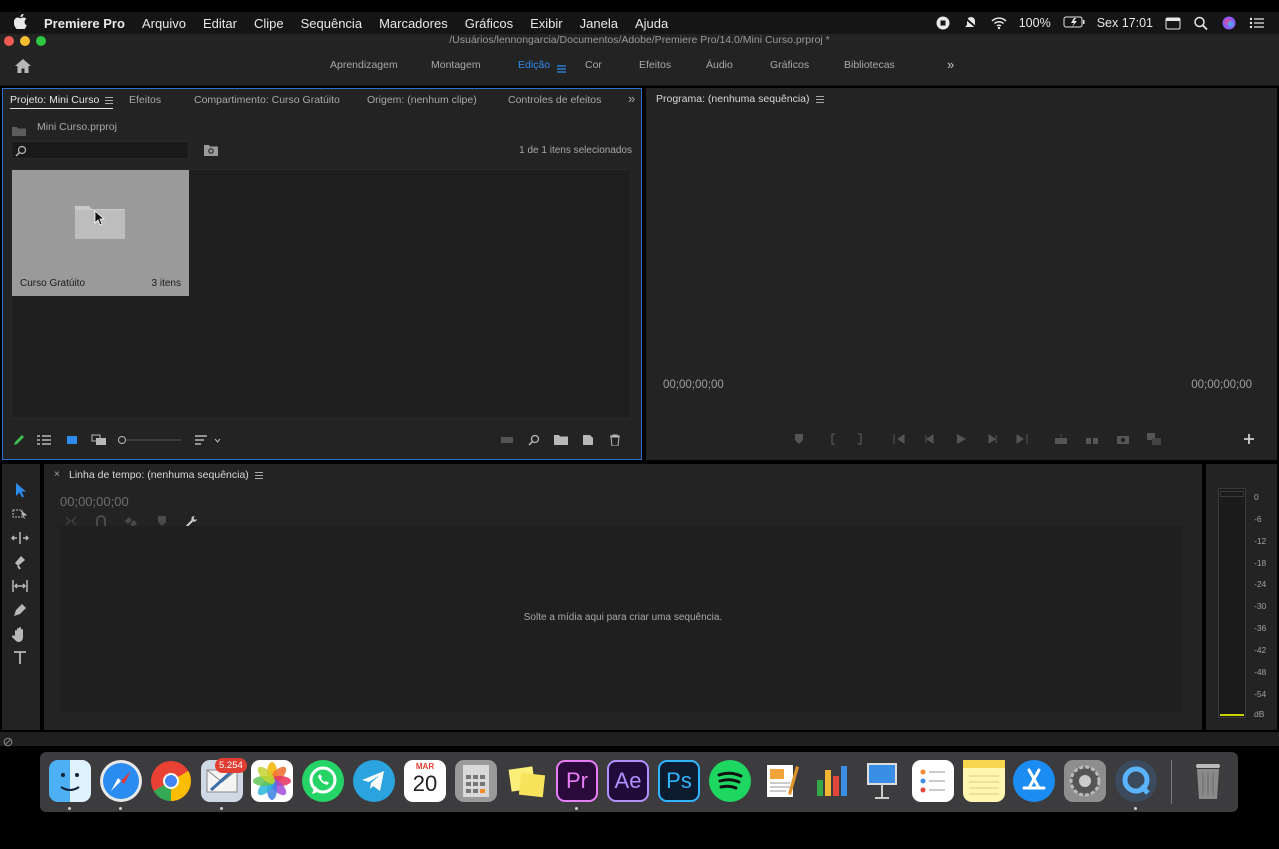 This screenshot has height=849, width=1279. I want to click on tab-origem: Origem: (nenhum clipe), so click(422, 100).